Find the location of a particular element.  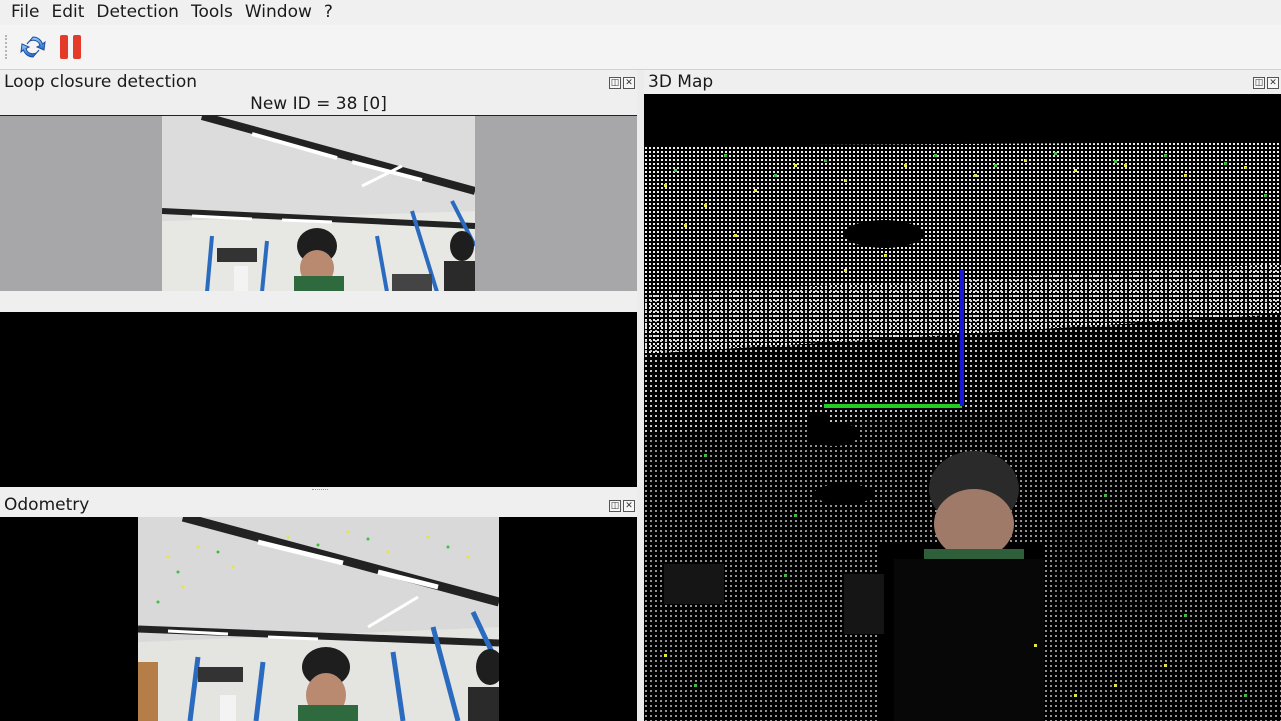

pause-button is located at coordinates (71, 47).